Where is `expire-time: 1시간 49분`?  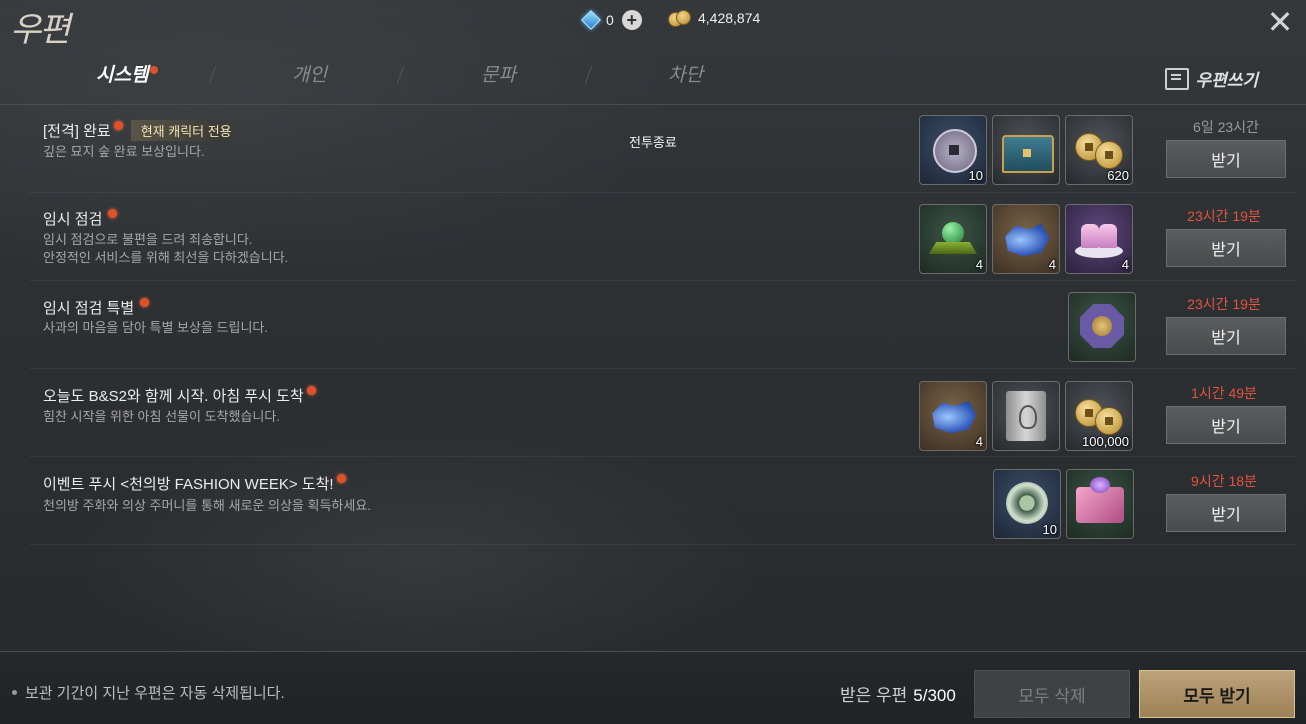 expire-time: 1시간 49분 is located at coordinates (1224, 393).